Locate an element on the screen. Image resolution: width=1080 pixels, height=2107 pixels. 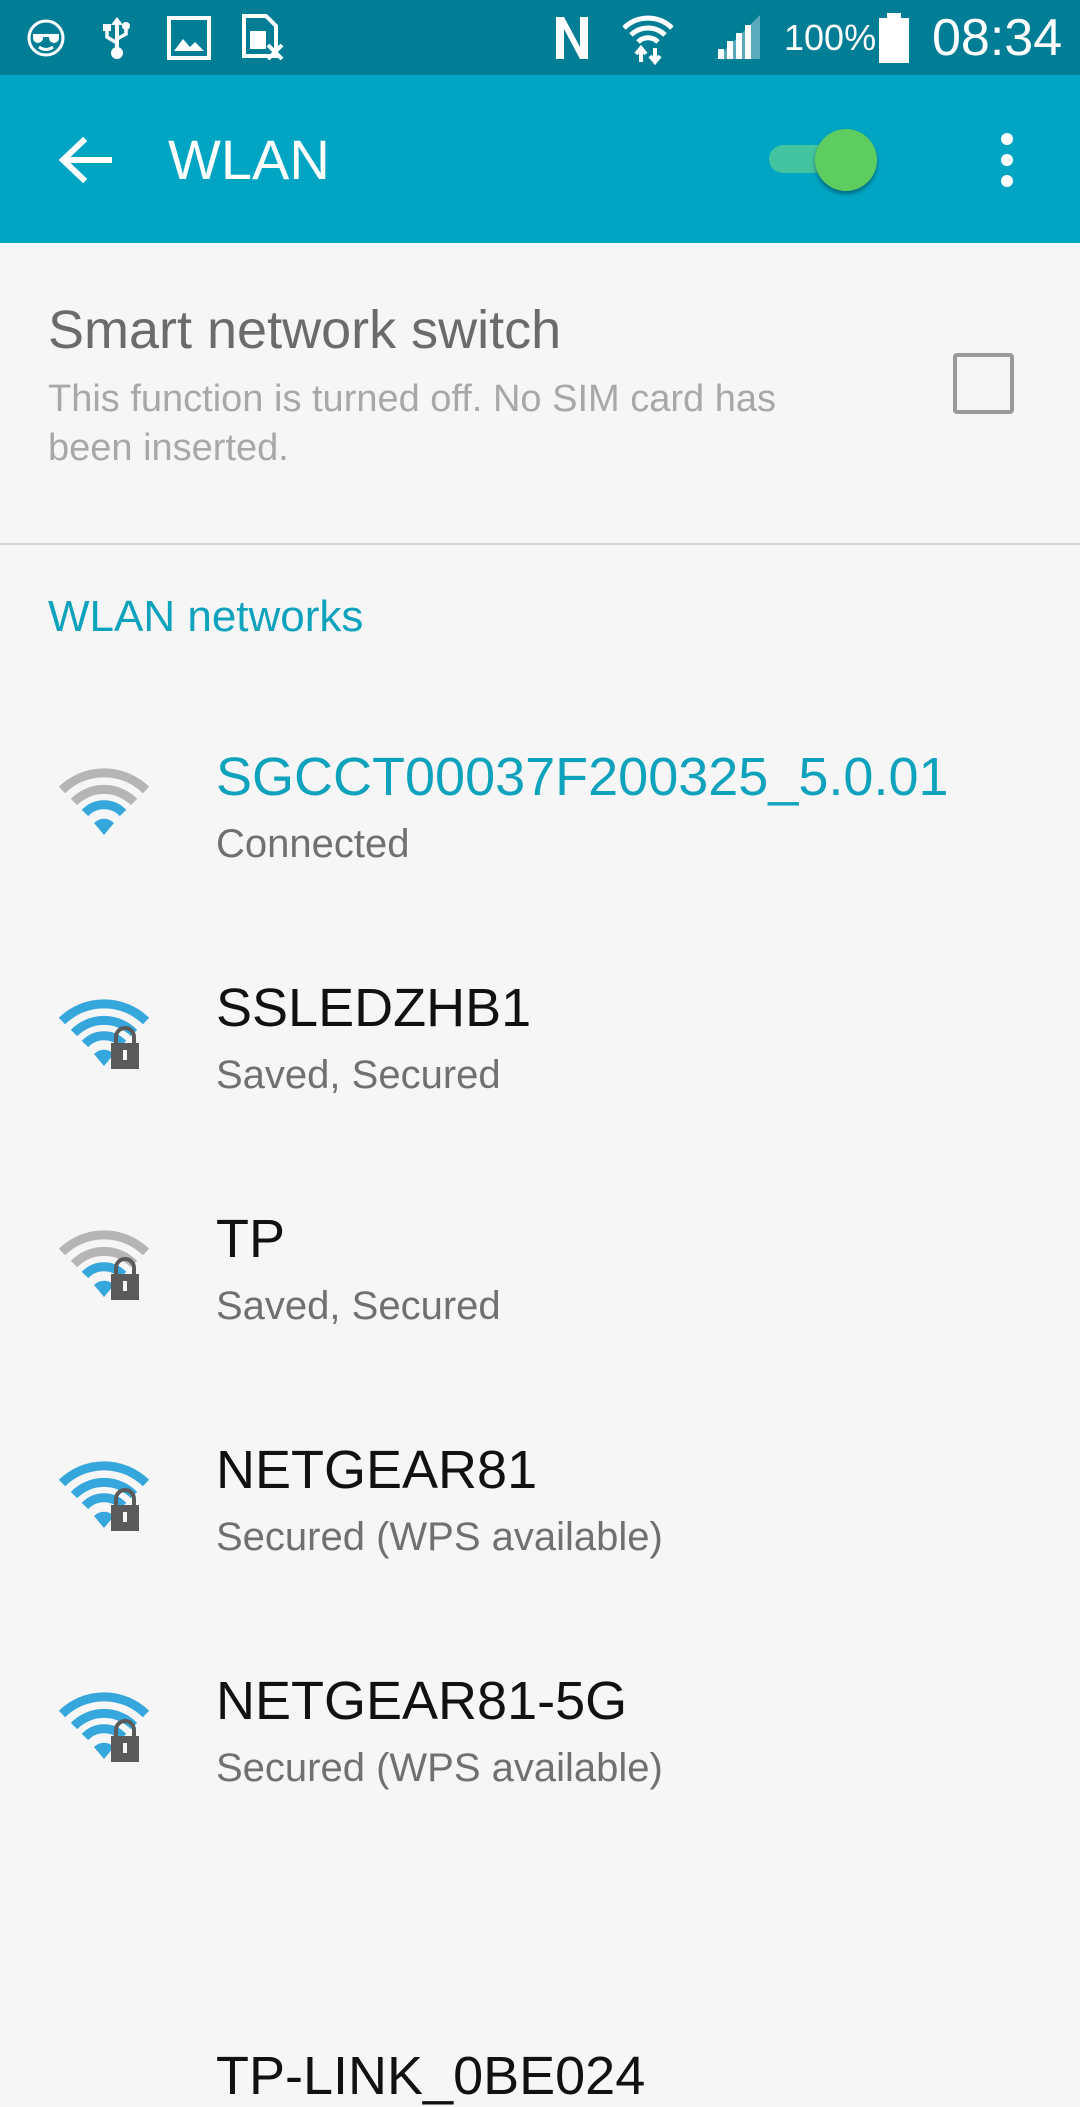
back-button is located at coordinates (85, 160).